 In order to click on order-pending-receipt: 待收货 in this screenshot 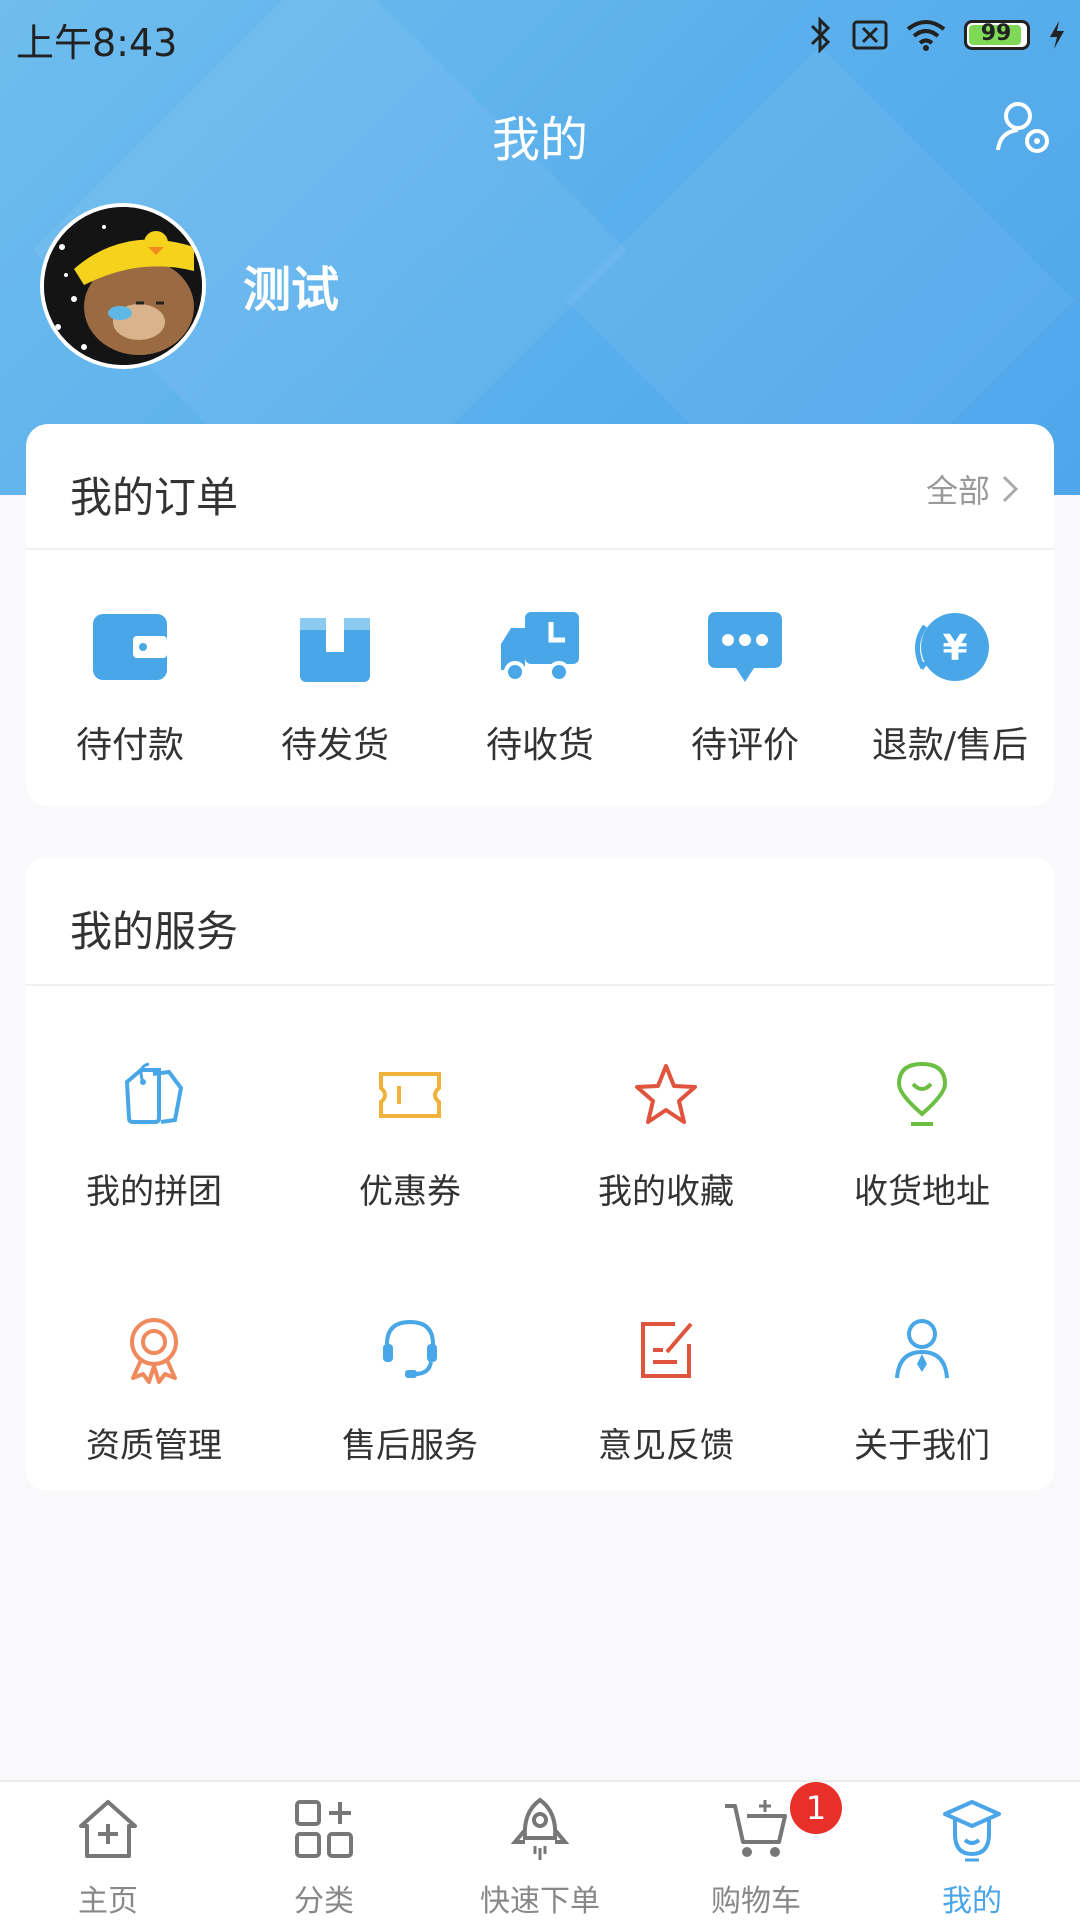, I will do `click(540, 685)`.